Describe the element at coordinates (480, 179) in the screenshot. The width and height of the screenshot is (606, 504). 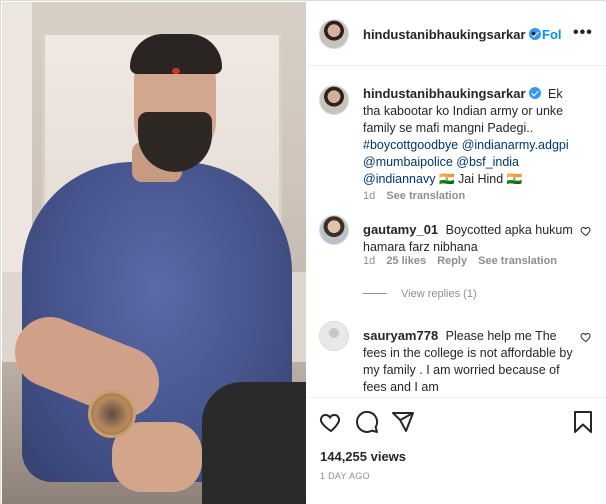
I see `caption-closing: 🇮🇳 Jai Hind 🇮🇳` at that location.